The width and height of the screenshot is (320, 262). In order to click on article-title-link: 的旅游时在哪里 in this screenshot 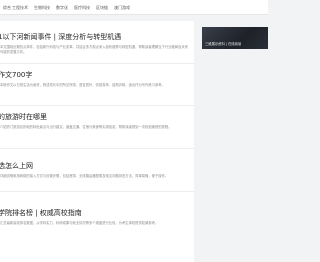, I will do `click(97, 117)`.